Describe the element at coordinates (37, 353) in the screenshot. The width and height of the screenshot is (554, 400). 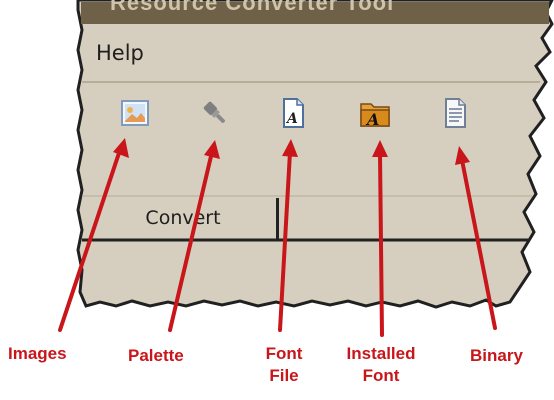
I see `images-caption: Images` at that location.